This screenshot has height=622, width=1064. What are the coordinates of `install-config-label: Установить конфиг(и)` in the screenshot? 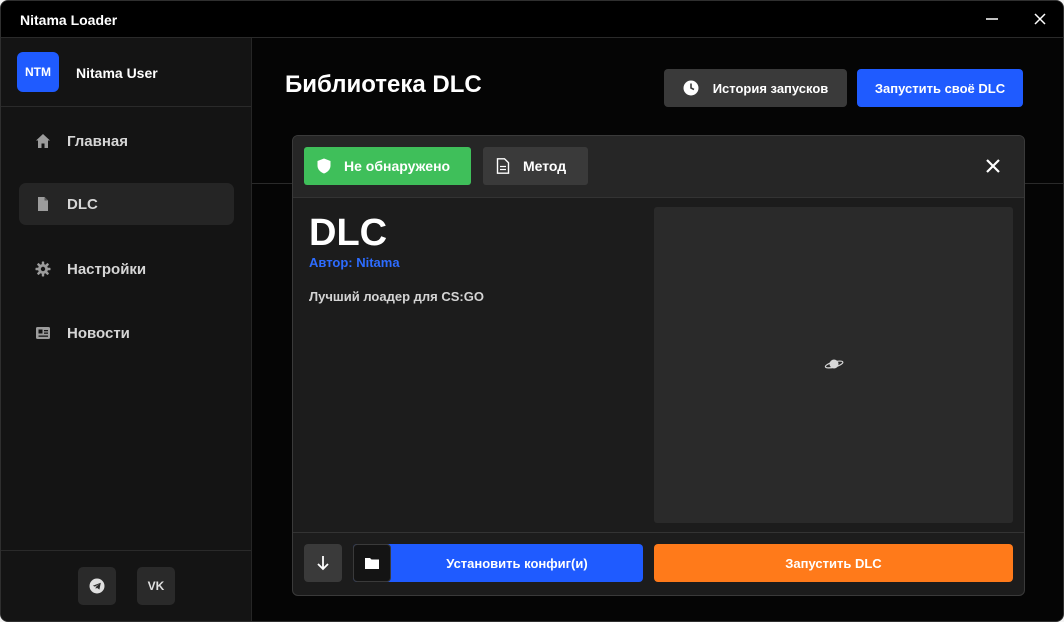 It's located at (517, 563).